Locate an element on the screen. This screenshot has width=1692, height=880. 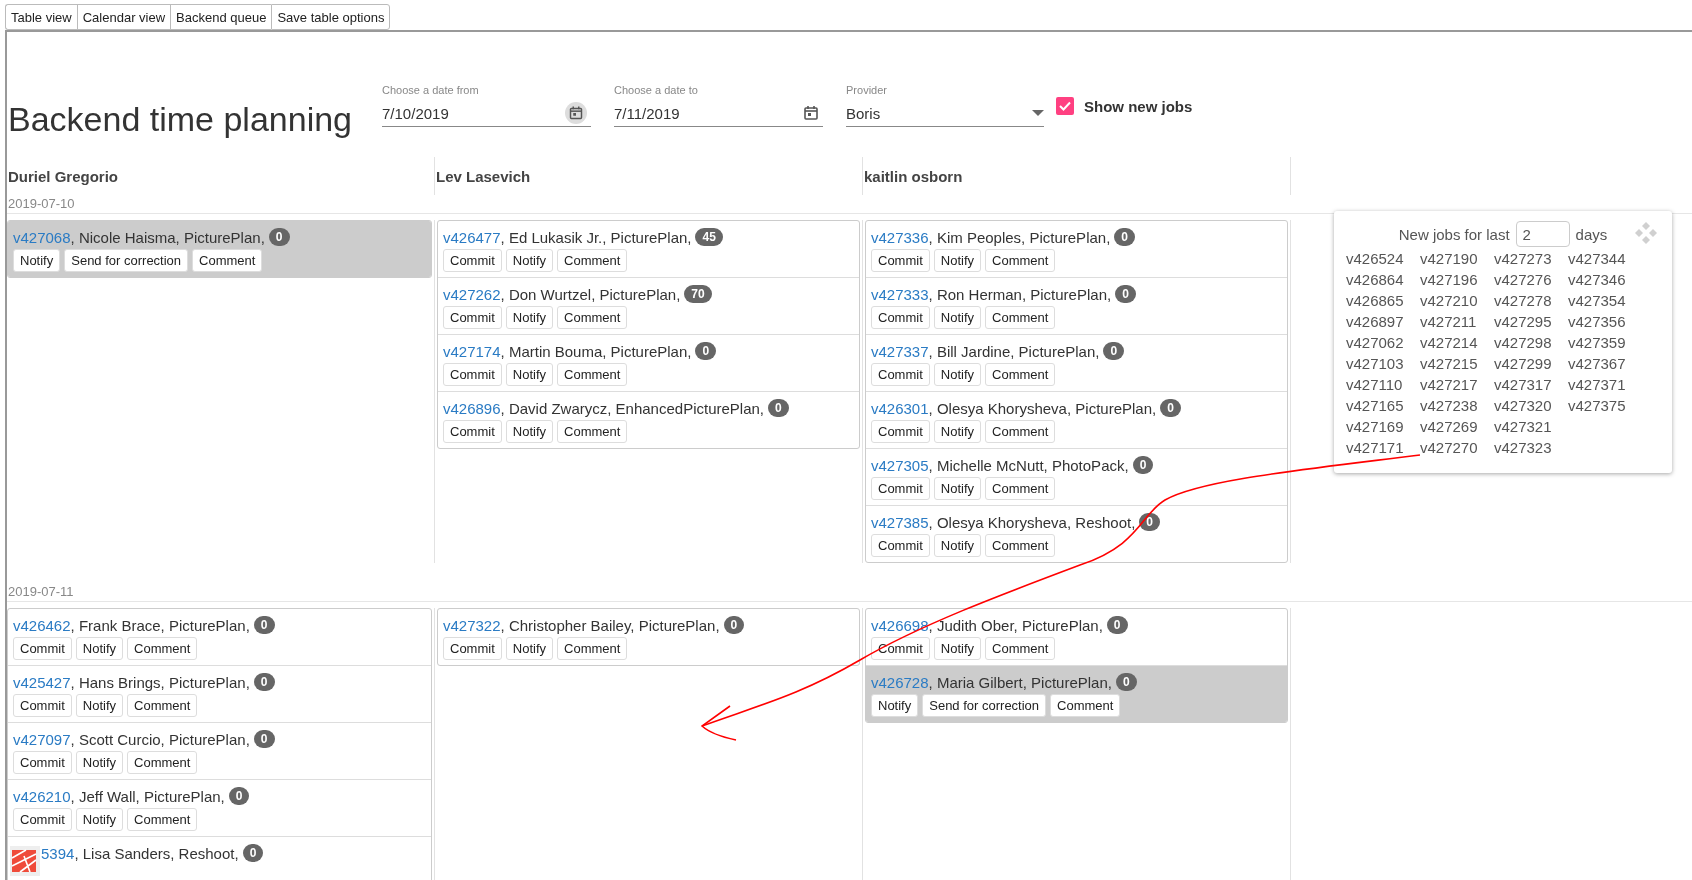
toolbar-button: Table view is located at coordinates (41, 17).